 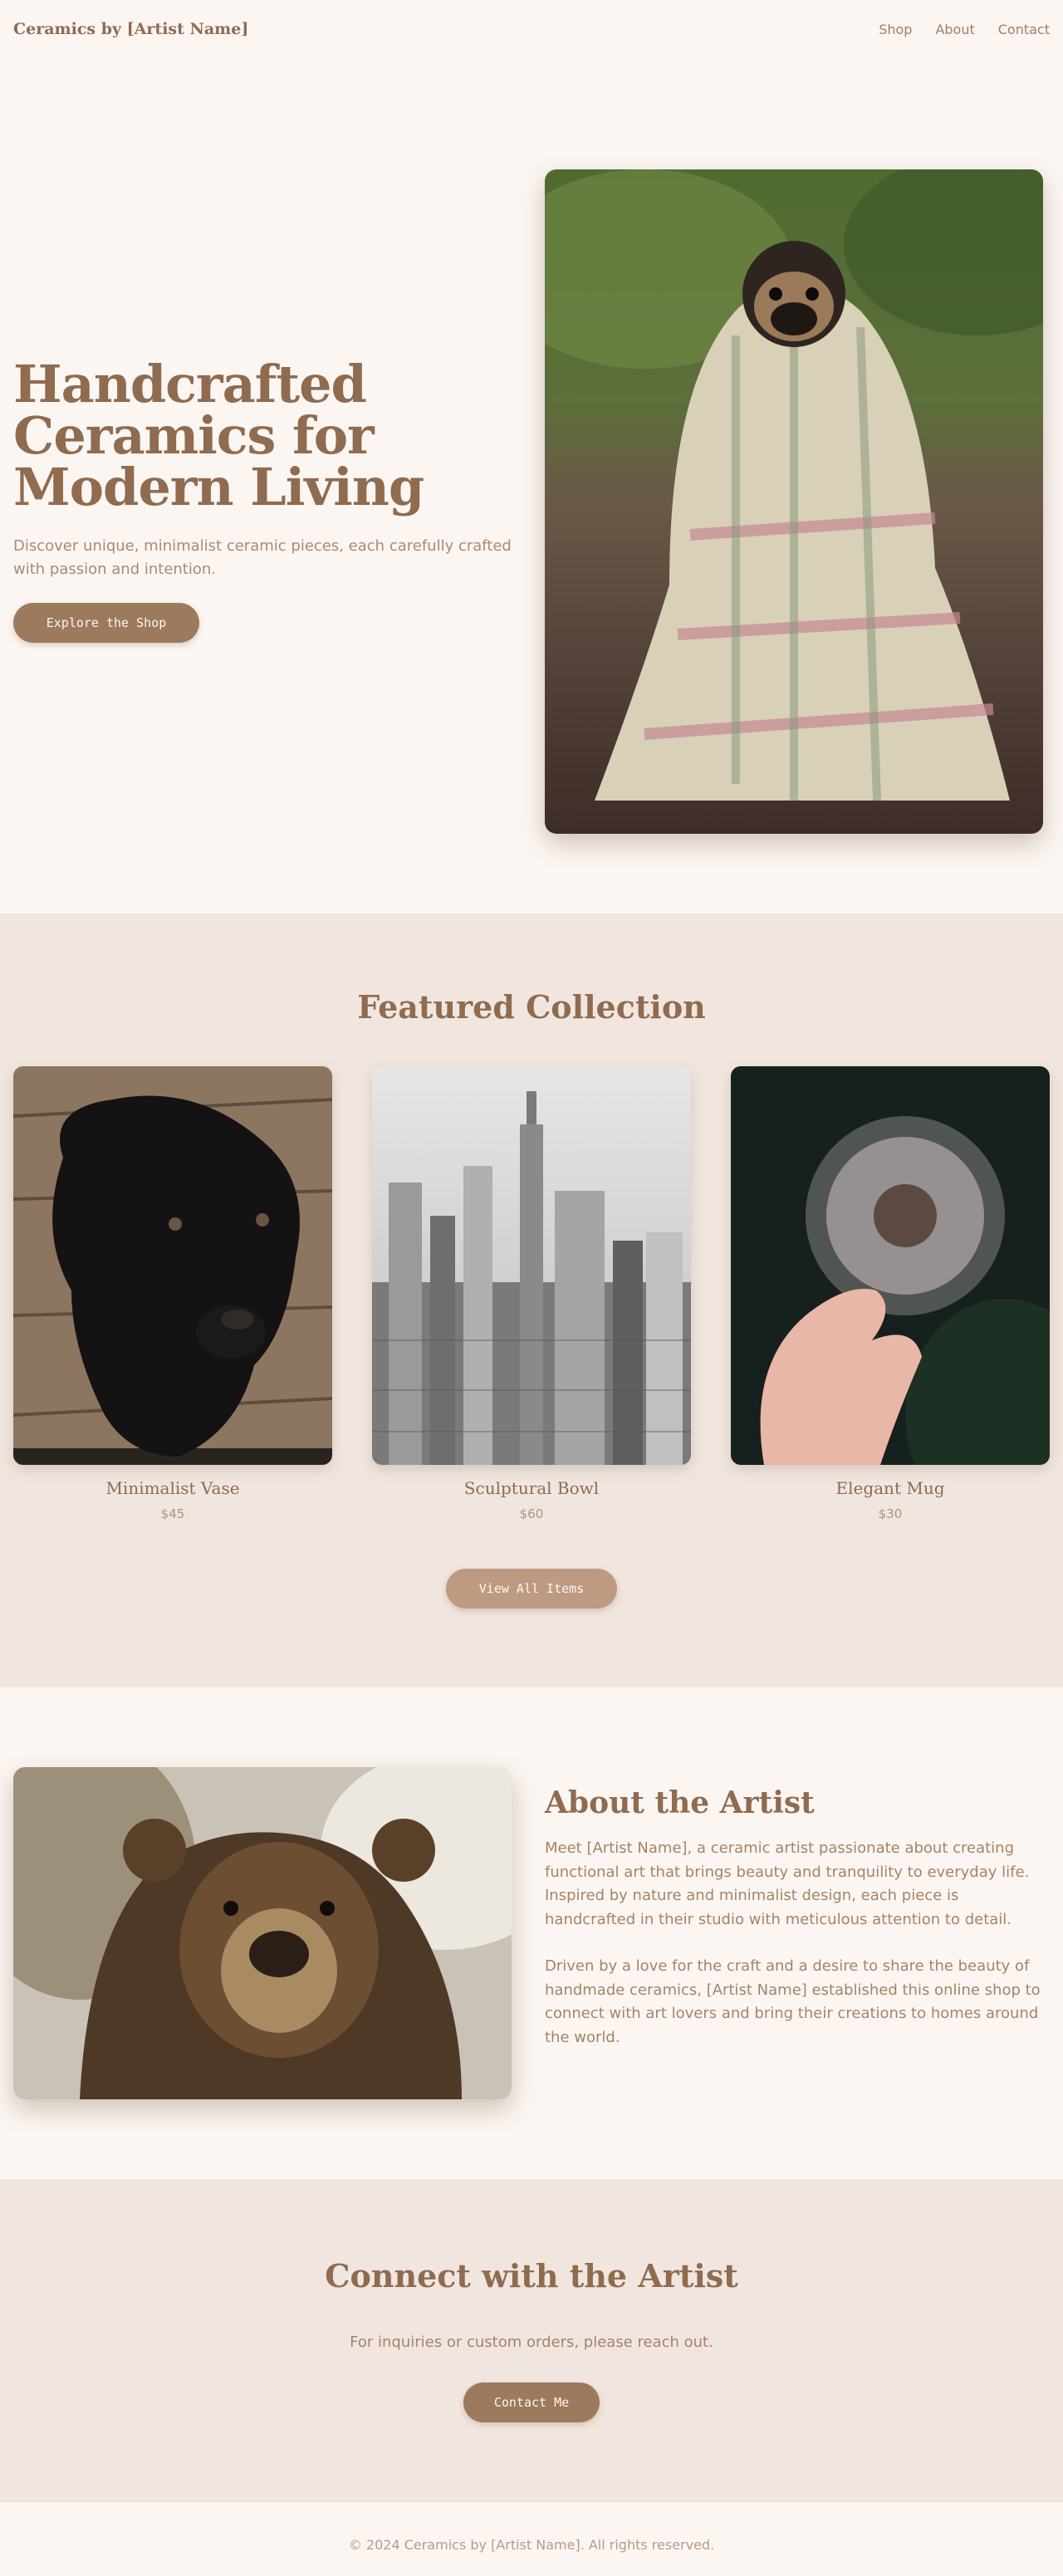 I want to click on nav-link-shop: Shop, so click(x=895, y=29).